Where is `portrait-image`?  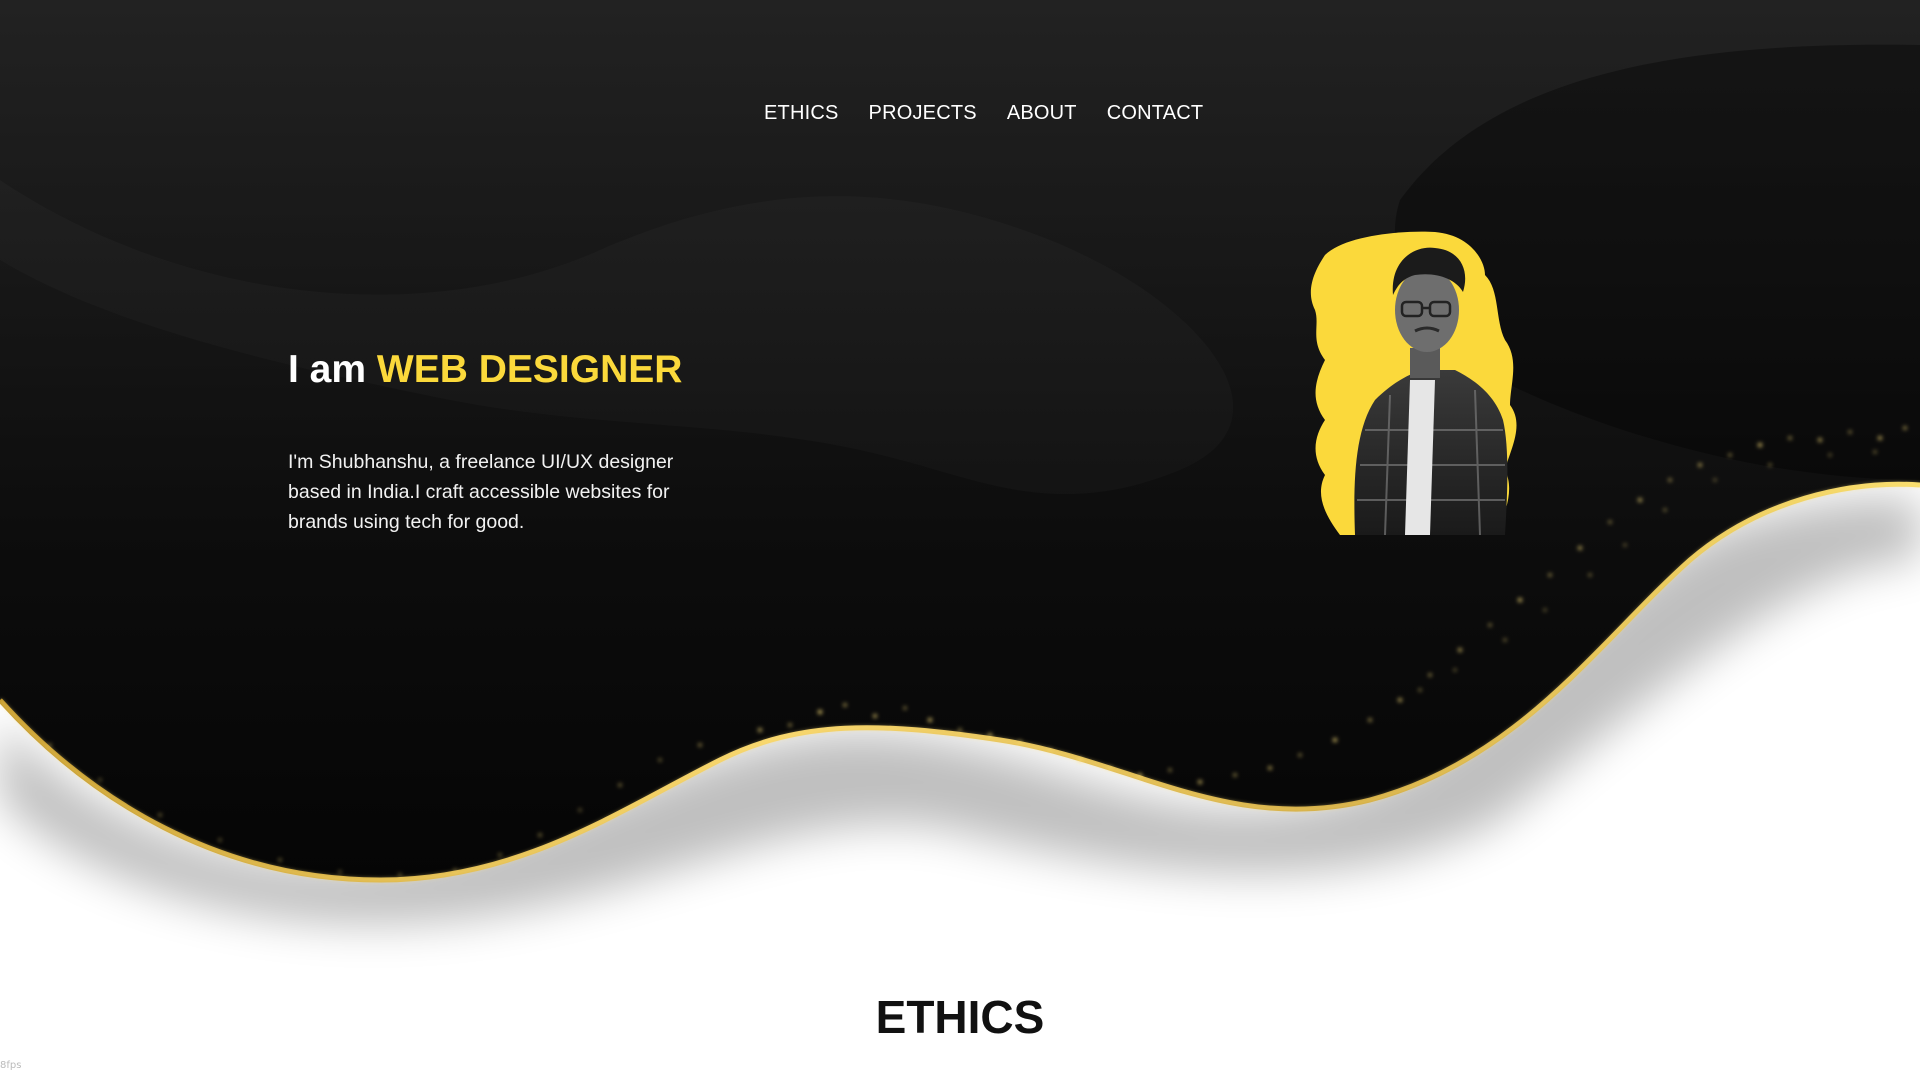 portrait-image is located at coordinates (1413, 383).